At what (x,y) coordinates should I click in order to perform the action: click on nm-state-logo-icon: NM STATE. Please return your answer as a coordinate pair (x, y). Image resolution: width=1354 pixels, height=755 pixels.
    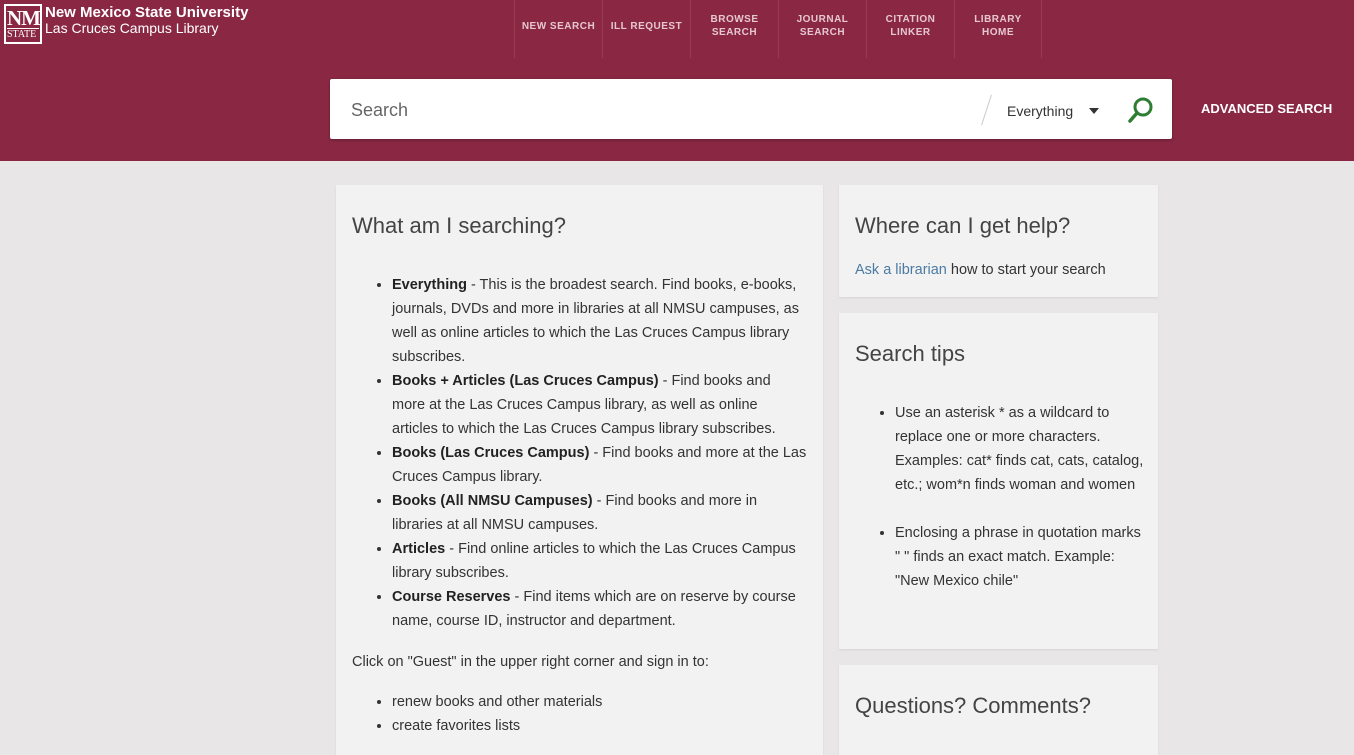
    Looking at the image, I should click on (23, 24).